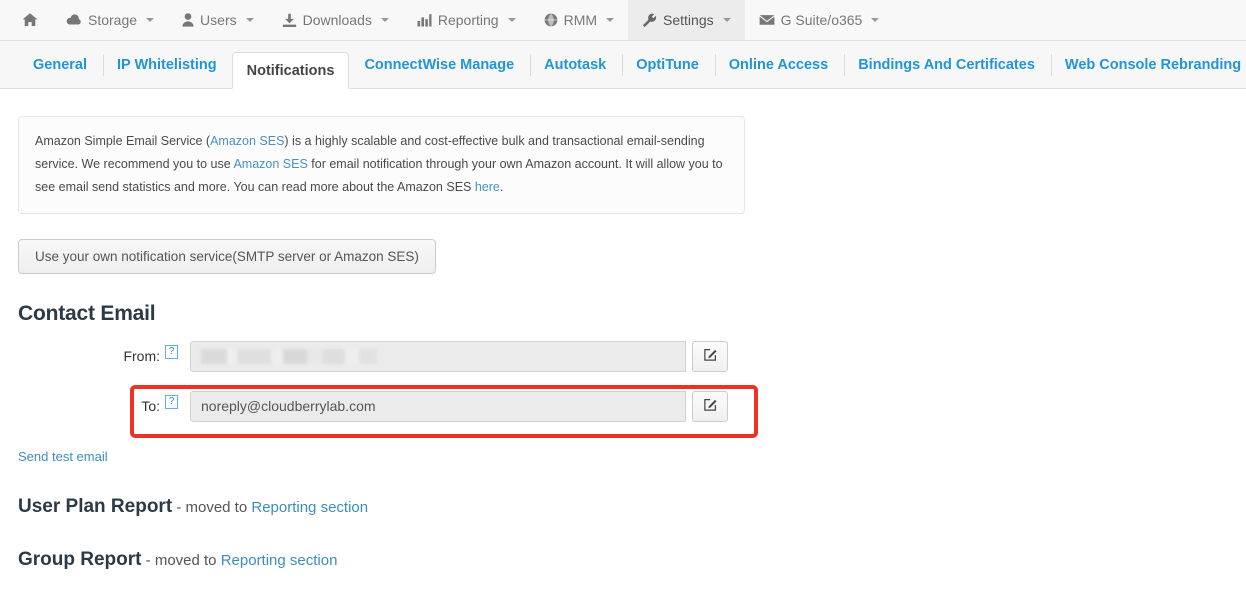 This screenshot has height=601, width=1246. Describe the element at coordinates (141, 356) in the screenshot. I see `from-label: From:` at that location.